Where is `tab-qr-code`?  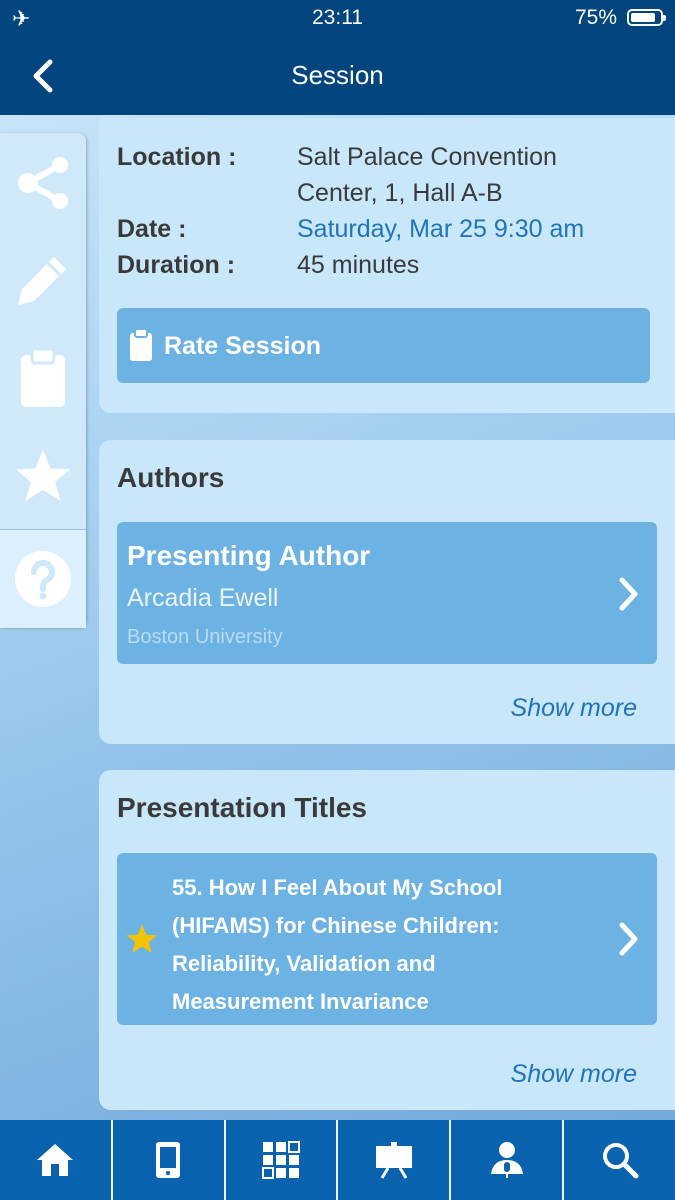
tab-qr-code is located at coordinates (280, 1160).